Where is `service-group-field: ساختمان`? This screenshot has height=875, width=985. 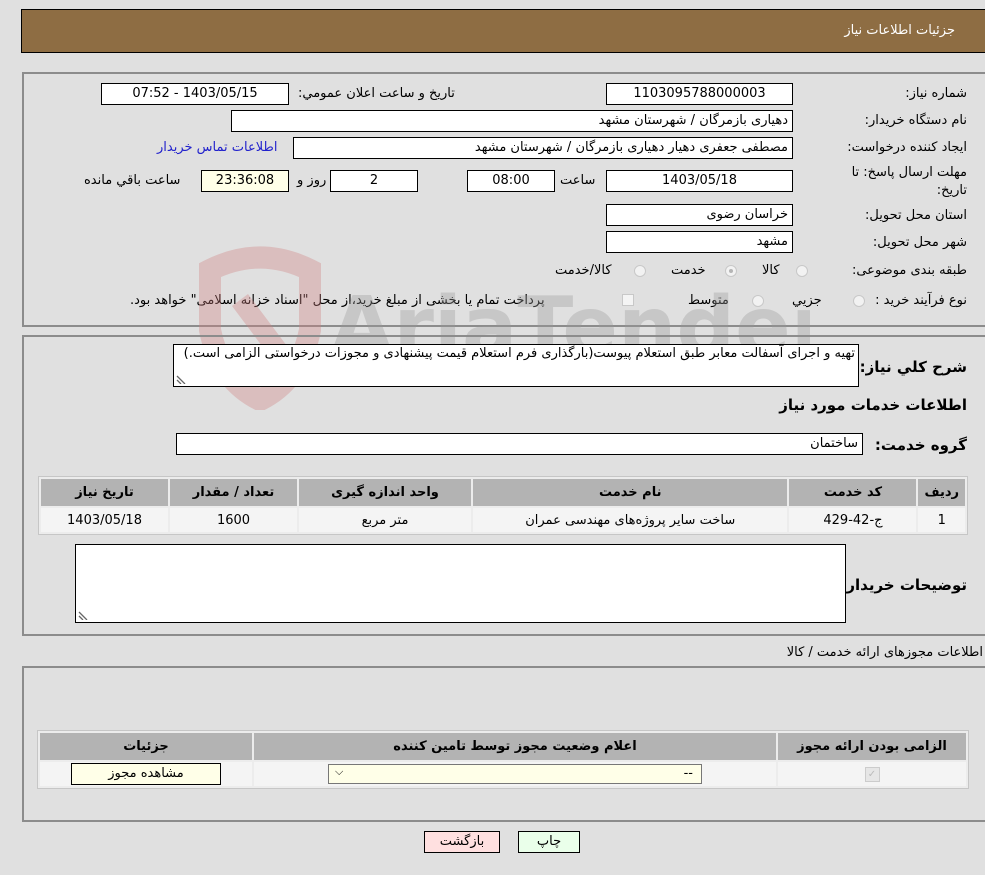 service-group-field: ساختمان is located at coordinates (519, 444).